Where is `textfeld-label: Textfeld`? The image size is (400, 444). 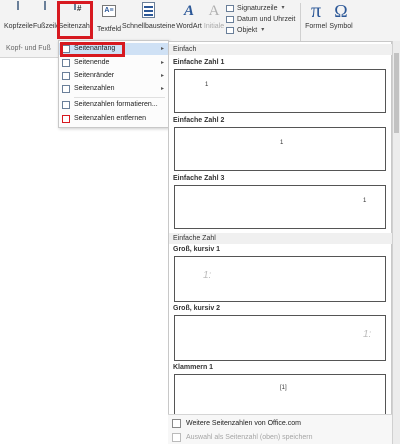
textfeld-label: Textfeld is located at coordinates (109, 29).